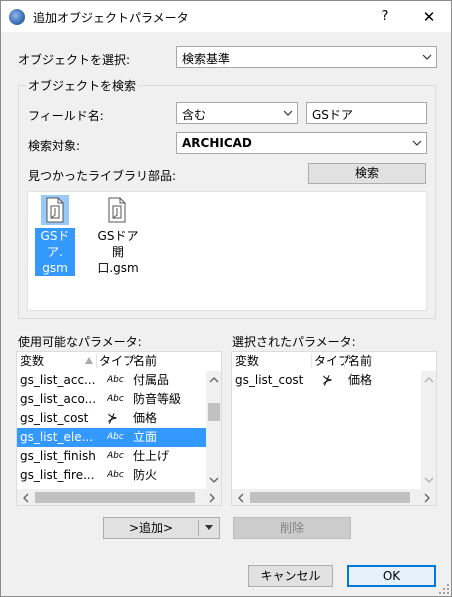  What do you see at coordinates (102, 176) in the screenshot?
I see `found-parts-label: 見つかったライブラリ部品:` at bounding box center [102, 176].